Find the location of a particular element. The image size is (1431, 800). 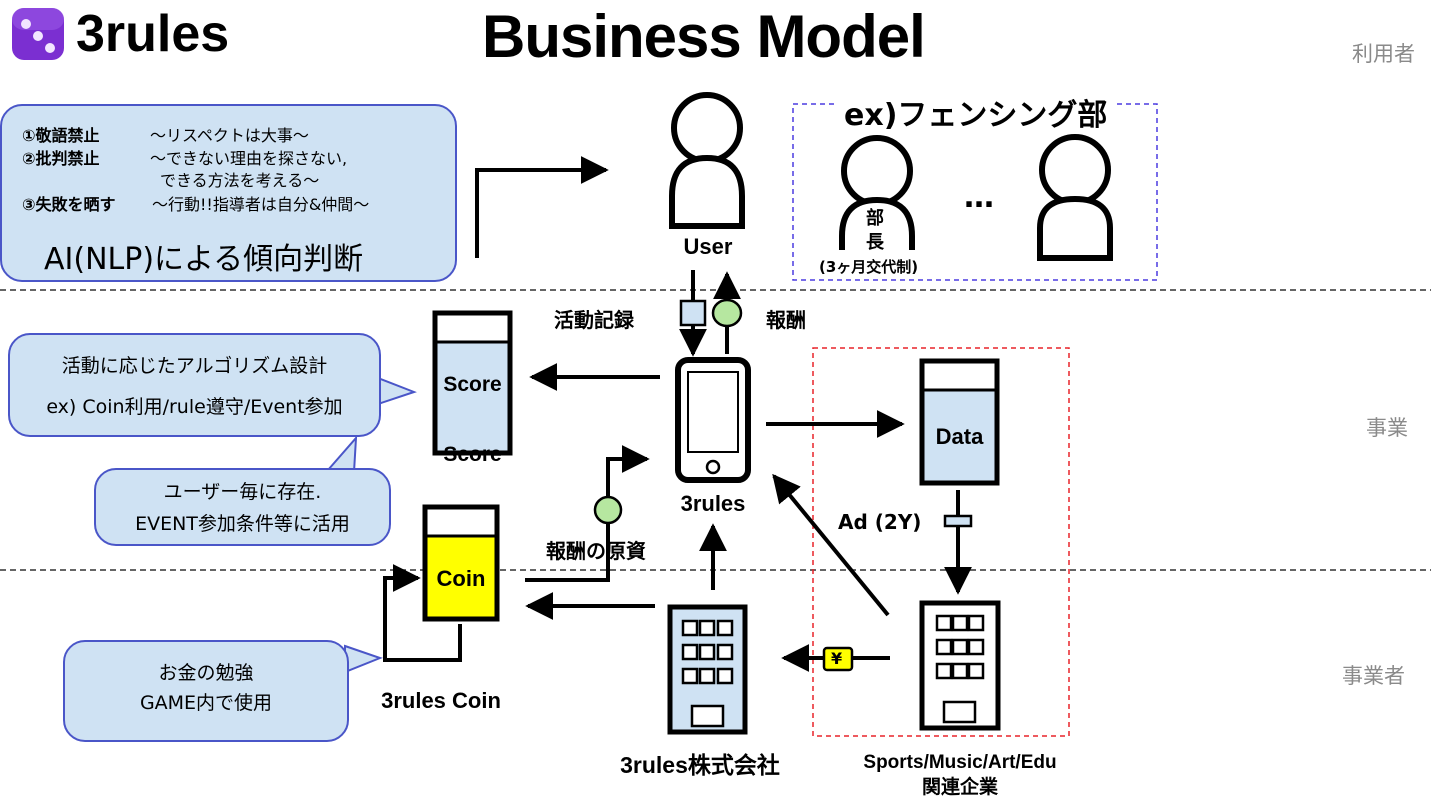

app-label: 3rules is located at coordinates (713, 503).